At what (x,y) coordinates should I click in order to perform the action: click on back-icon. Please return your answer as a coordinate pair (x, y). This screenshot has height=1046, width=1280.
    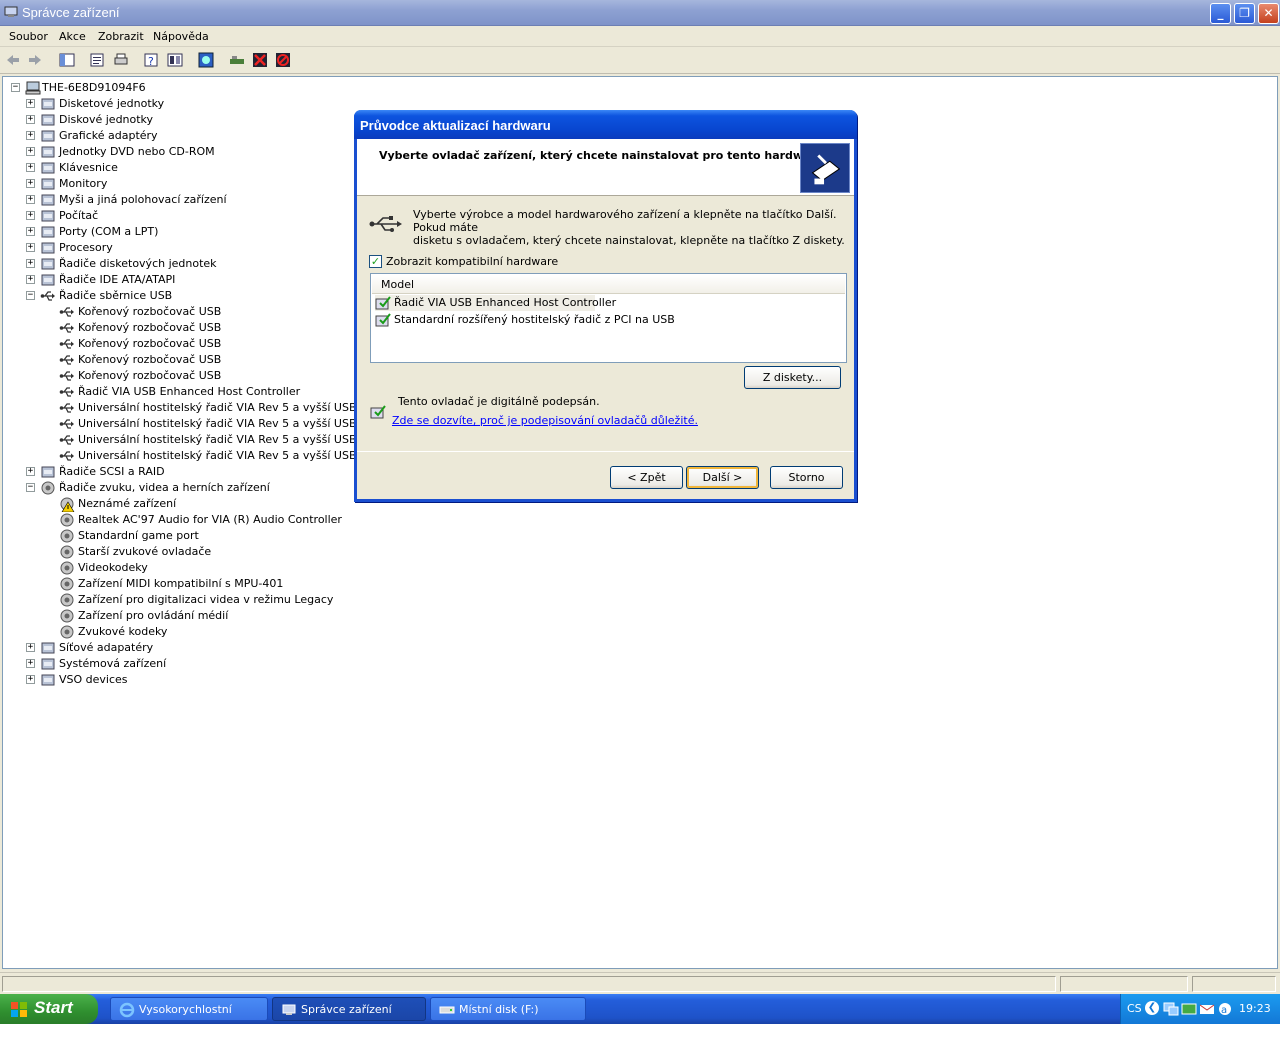
    Looking at the image, I should click on (13, 60).